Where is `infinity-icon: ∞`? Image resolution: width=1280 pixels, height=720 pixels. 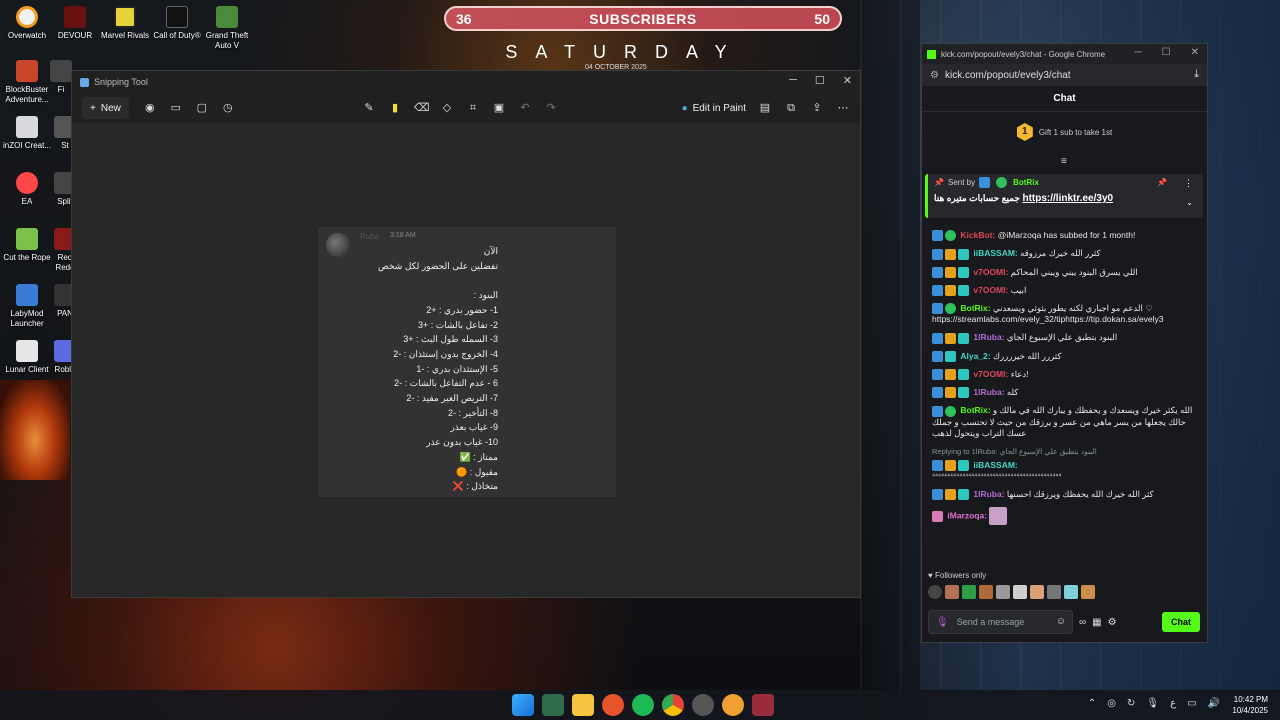 infinity-icon: ∞ is located at coordinates (1082, 622).